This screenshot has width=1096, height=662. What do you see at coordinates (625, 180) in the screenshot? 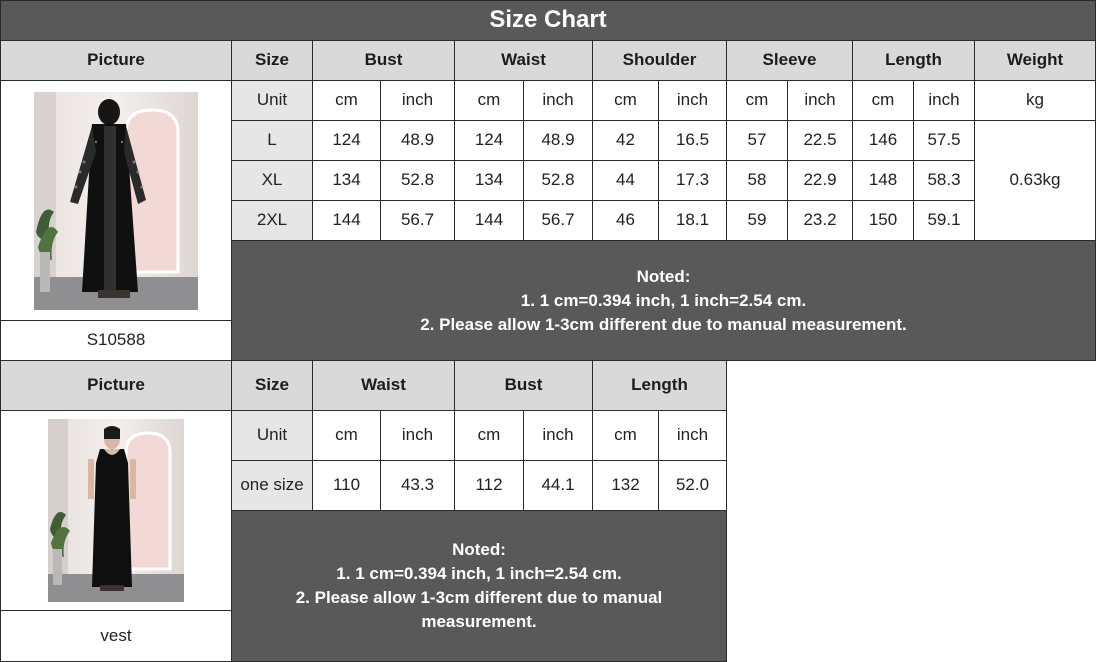
I see `table-cell: 44` at bounding box center [625, 180].